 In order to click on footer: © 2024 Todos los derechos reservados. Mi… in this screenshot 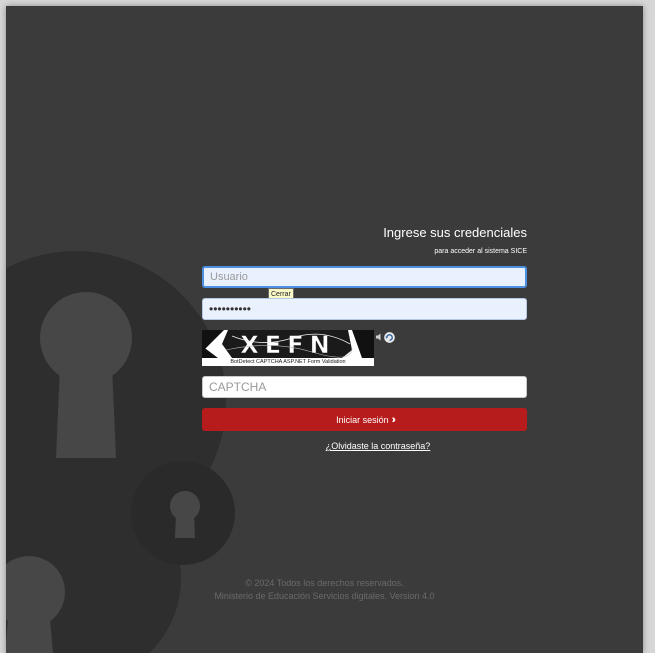, I will do `click(324, 590)`.